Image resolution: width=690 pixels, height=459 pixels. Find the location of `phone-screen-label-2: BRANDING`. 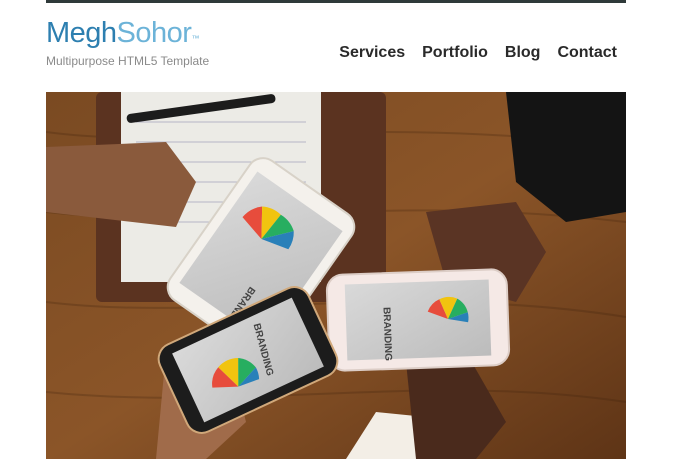

phone-screen-label-2: BRANDING is located at coordinates (387, 334).